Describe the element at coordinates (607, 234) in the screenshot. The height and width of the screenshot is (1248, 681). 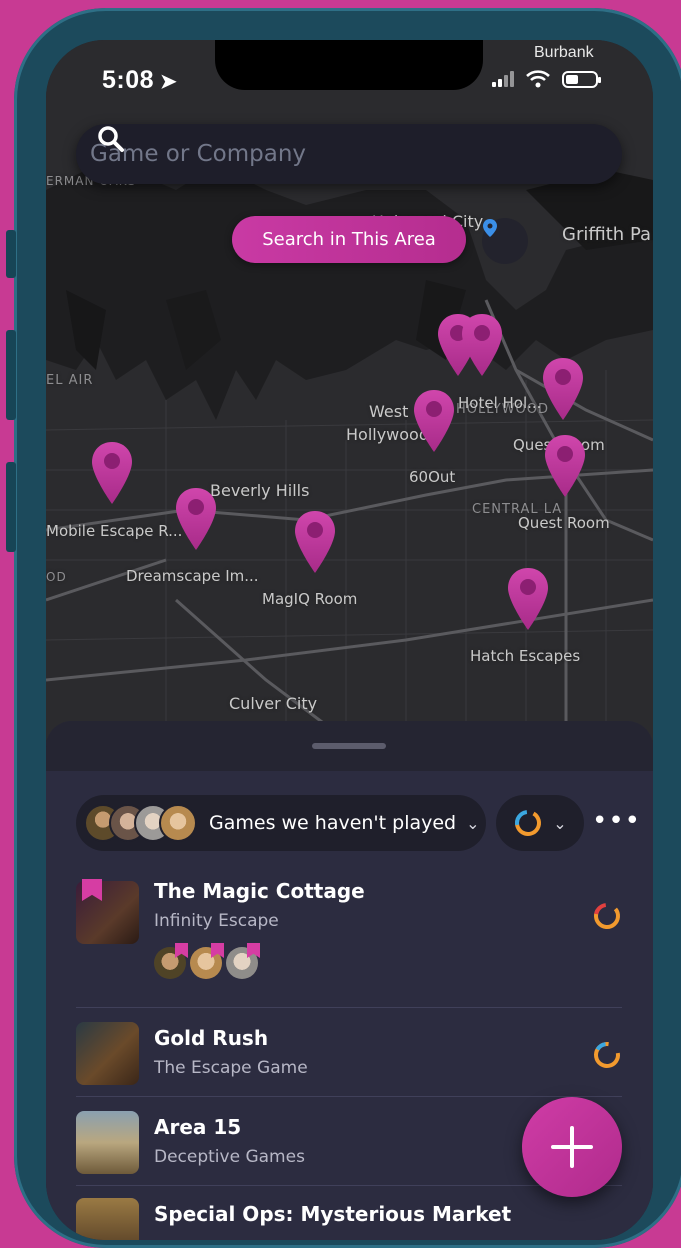
I see `map-label: Griffith Pa` at that location.